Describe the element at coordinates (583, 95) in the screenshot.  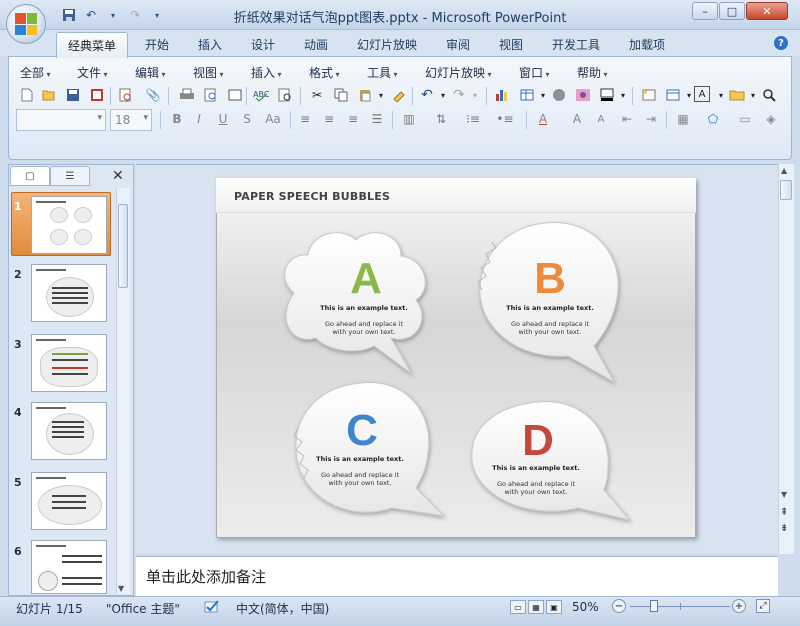
I see `picture-icon` at that location.